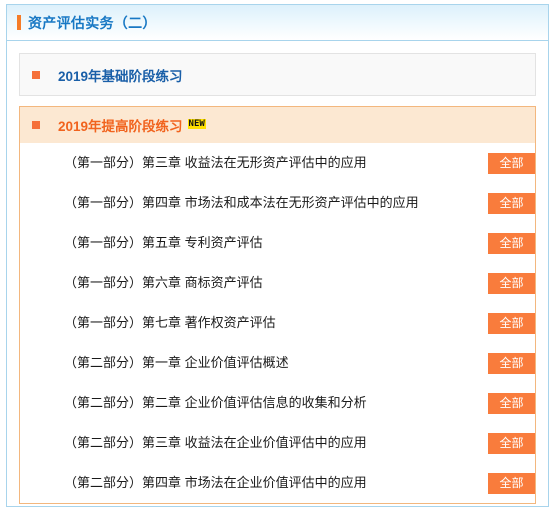  I want to click on section-header-basic-stage-2019: 2019年基础阶段练习, so click(277, 74).